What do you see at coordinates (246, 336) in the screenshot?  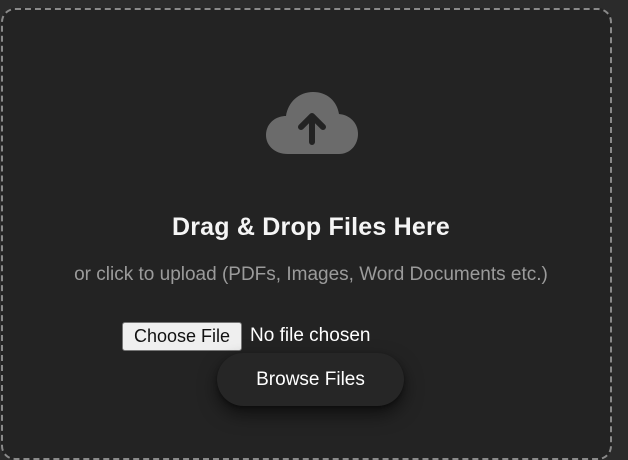 I see `file-input: Choose File No file chosen` at bounding box center [246, 336].